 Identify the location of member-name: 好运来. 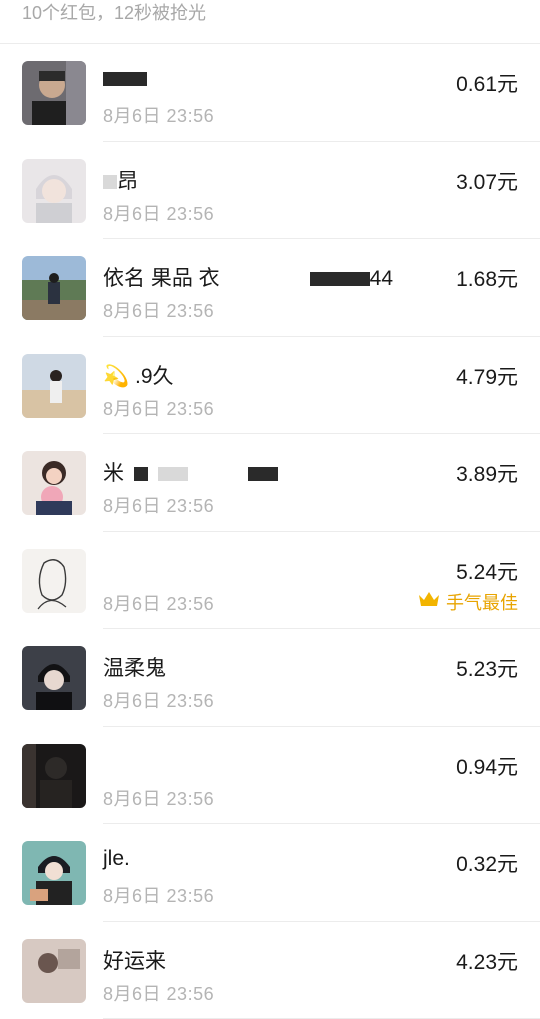
(134, 960).